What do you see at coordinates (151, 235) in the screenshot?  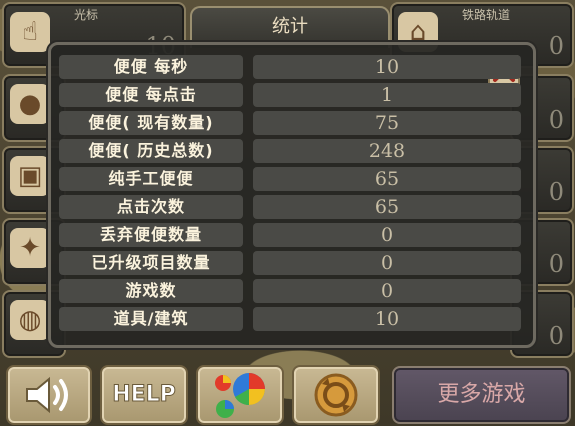 I see `stat-label: 丢弃便便数量` at bounding box center [151, 235].